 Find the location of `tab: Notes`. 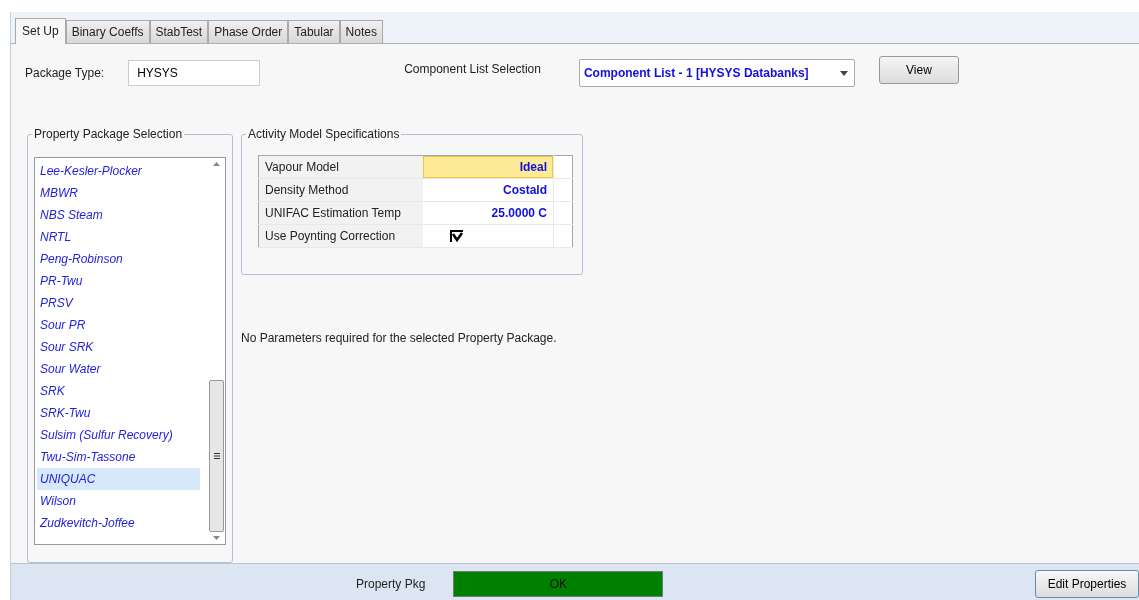

tab: Notes is located at coordinates (361, 31).